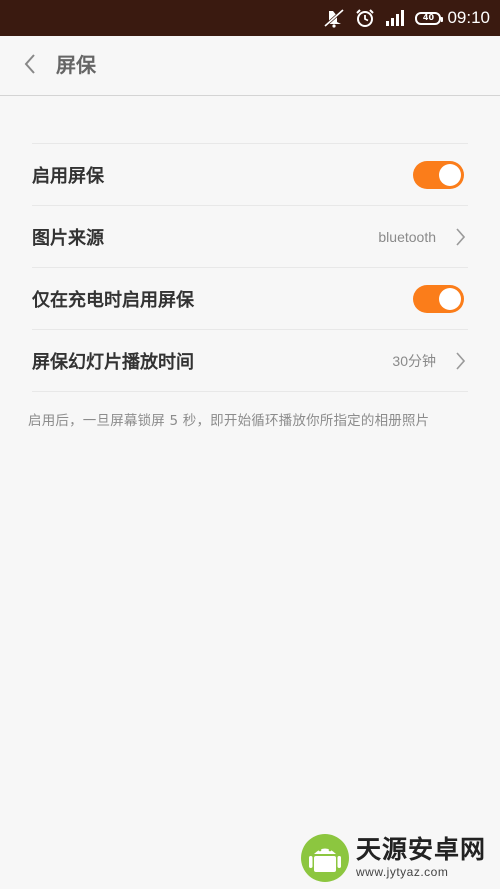 This screenshot has width=500, height=889. Describe the element at coordinates (250, 361) in the screenshot. I see `row-slideshow-duration: 屏保幻灯片播放时间 30分钟` at that location.